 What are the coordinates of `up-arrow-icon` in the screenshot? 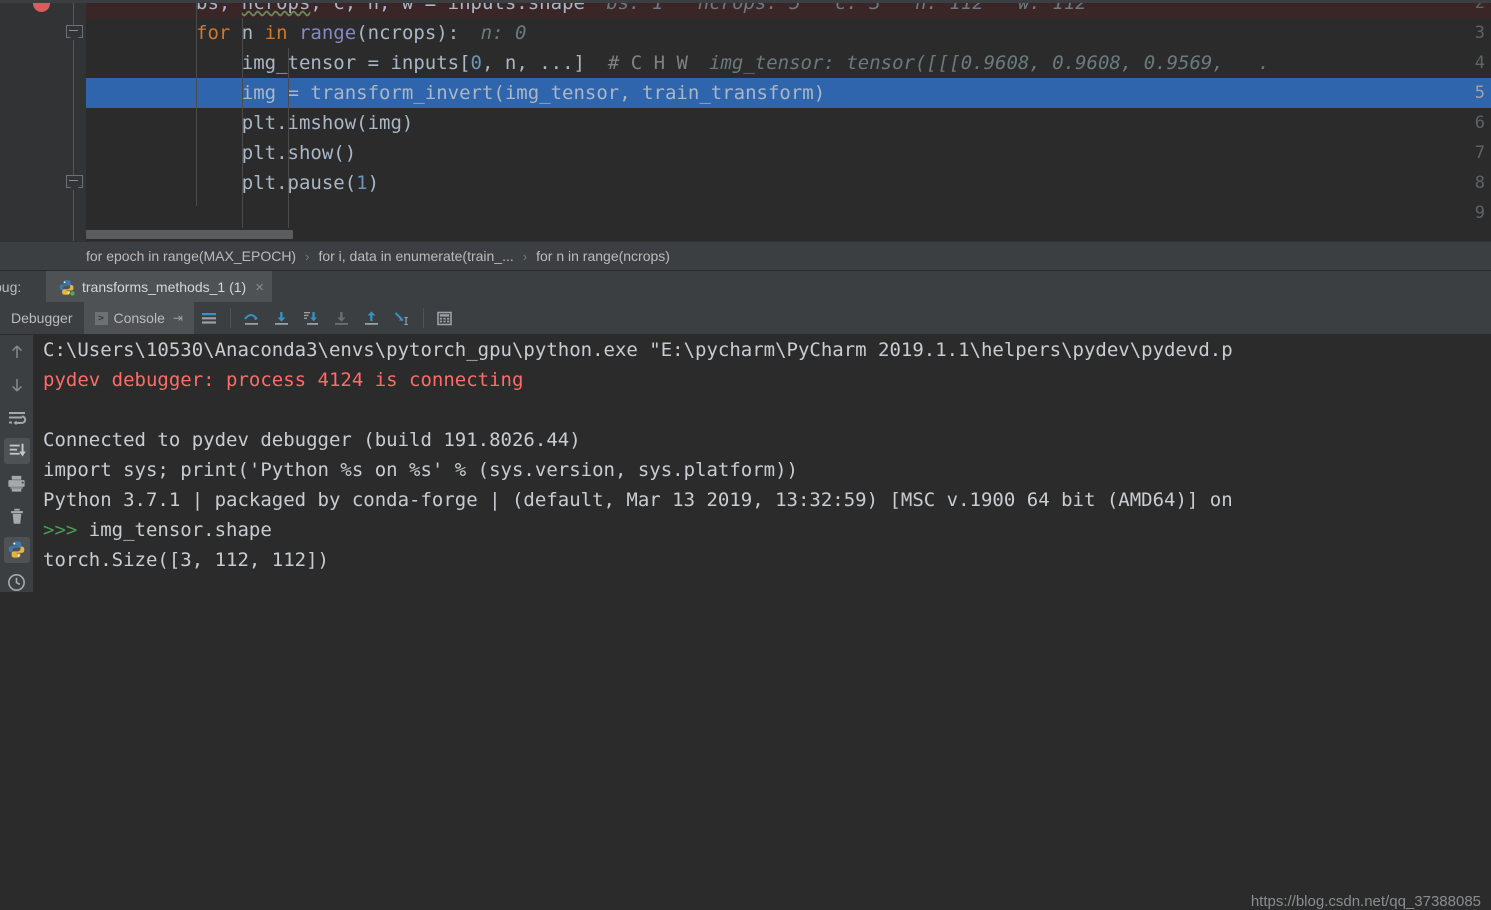 It's located at (16, 351).